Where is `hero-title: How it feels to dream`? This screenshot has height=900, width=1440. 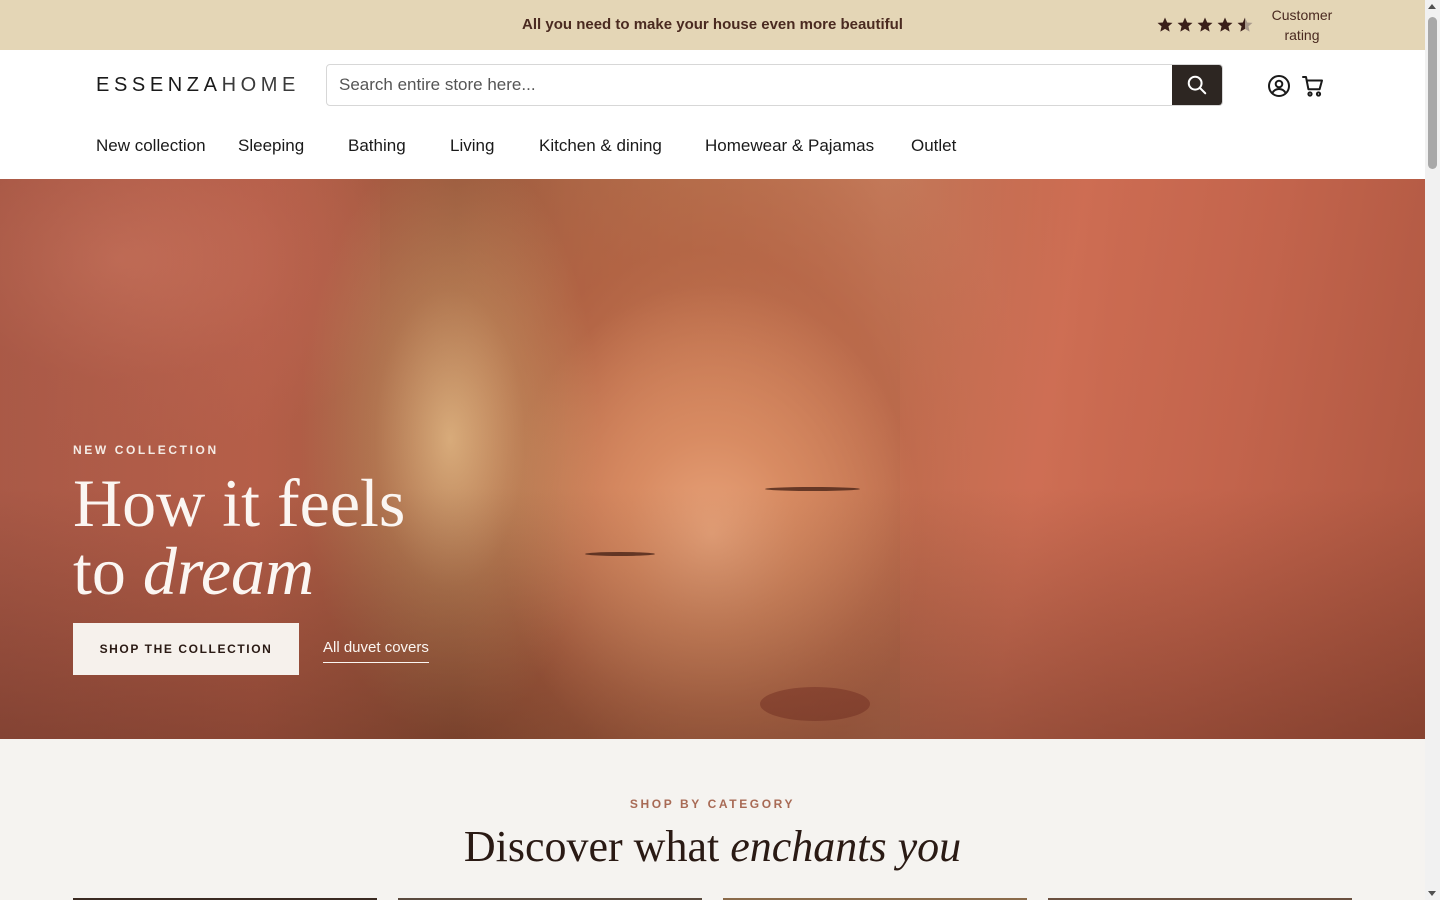 hero-title: How it feels to dream is located at coordinates (239, 537).